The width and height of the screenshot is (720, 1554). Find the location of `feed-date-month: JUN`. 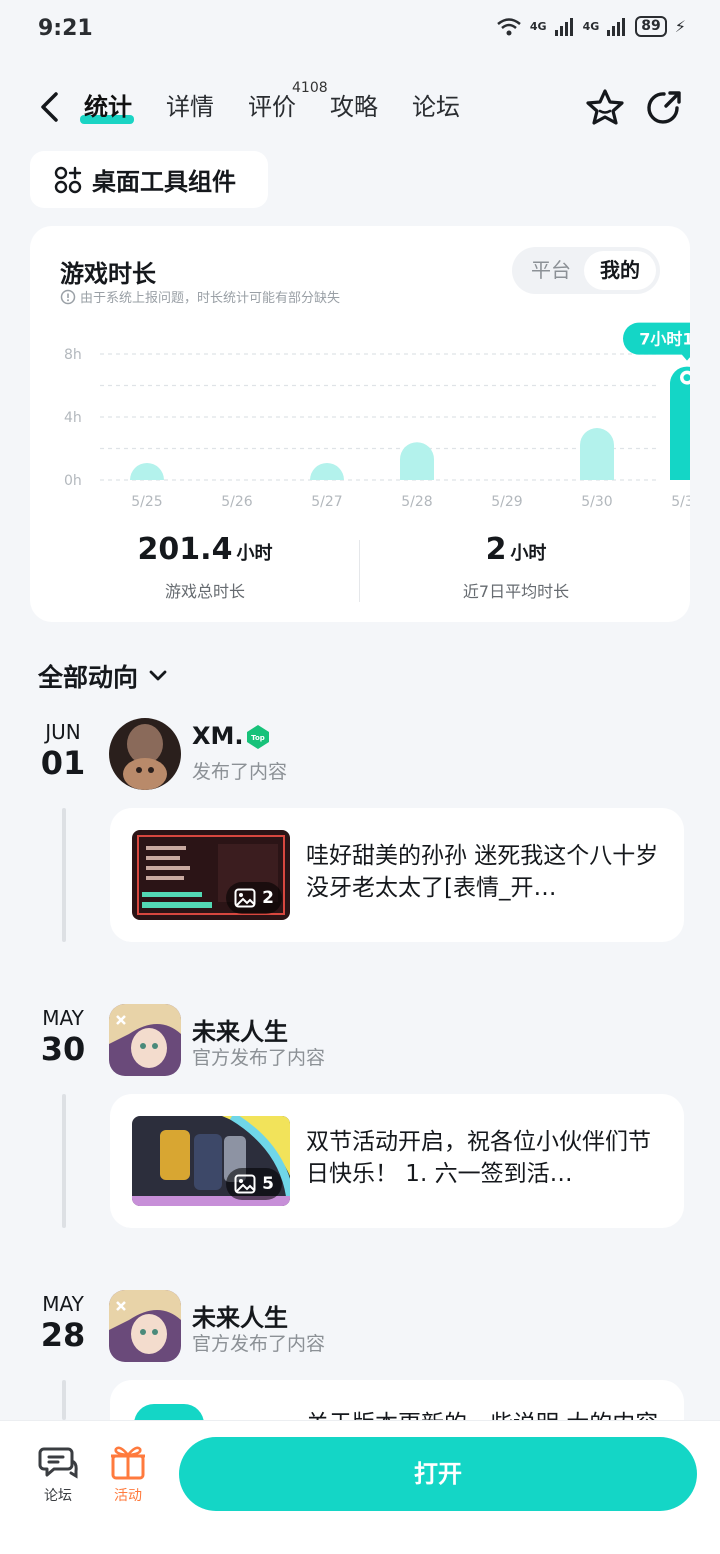

feed-date-month: JUN is located at coordinates (63, 732).